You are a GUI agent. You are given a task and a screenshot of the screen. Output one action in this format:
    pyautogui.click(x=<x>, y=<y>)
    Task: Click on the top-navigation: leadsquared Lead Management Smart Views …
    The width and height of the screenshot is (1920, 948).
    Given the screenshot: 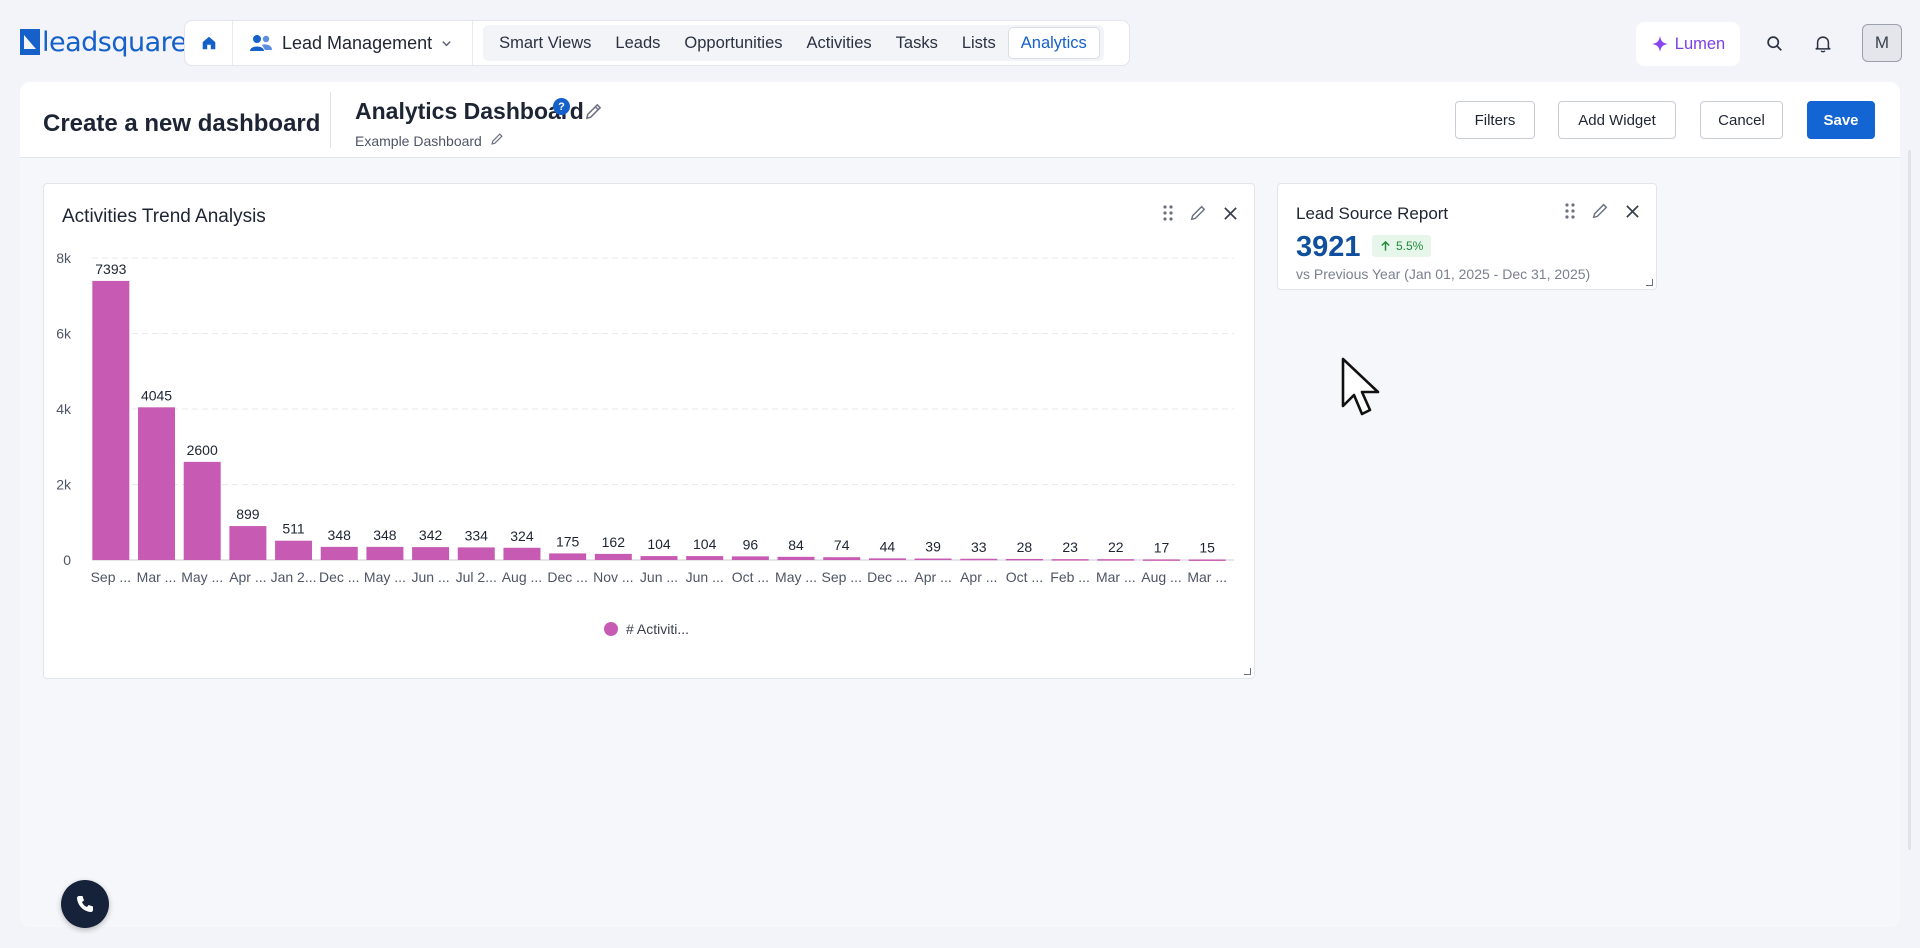 What is the action you would take?
    pyautogui.click(x=960, y=42)
    